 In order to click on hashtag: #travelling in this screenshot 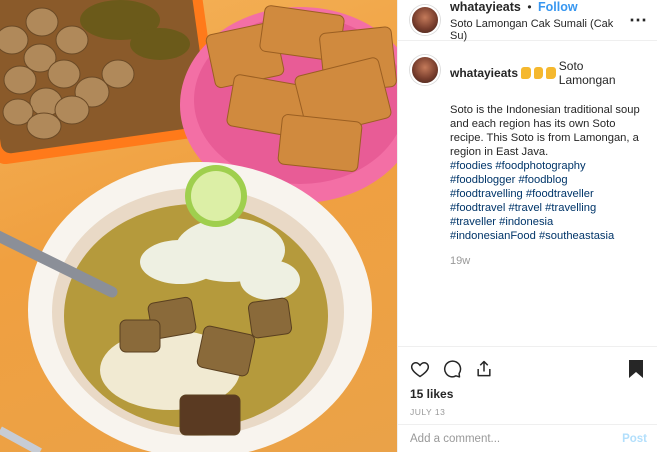, I will do `click(570, 208)`.